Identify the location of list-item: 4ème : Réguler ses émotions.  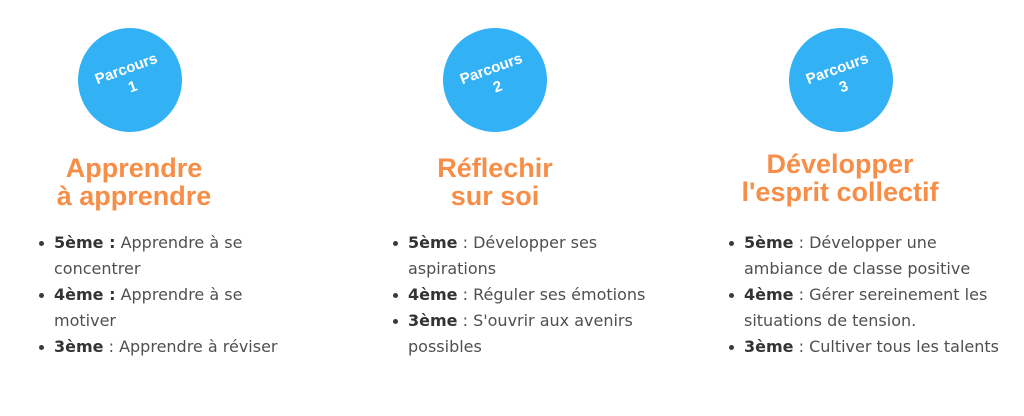
(525, 295).